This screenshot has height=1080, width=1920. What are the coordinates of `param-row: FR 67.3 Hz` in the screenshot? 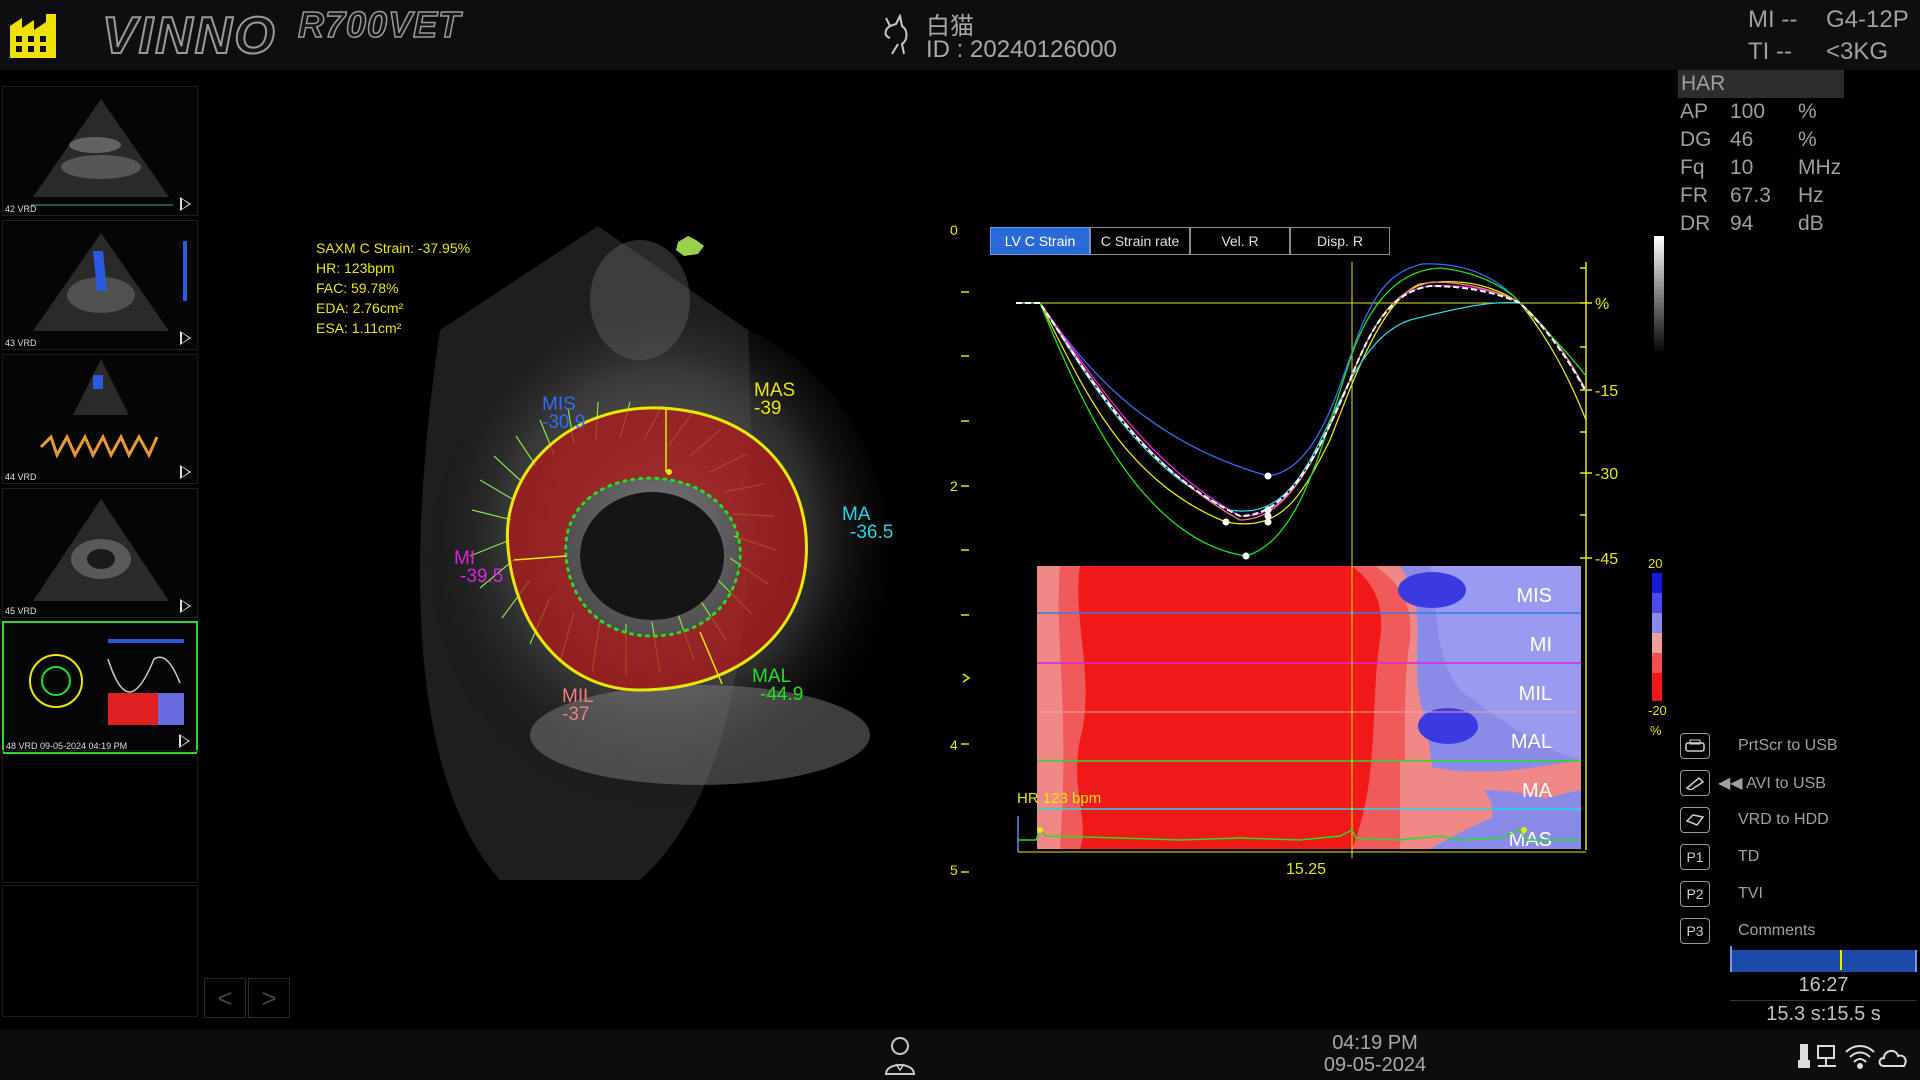 It's located at (1752, 195).